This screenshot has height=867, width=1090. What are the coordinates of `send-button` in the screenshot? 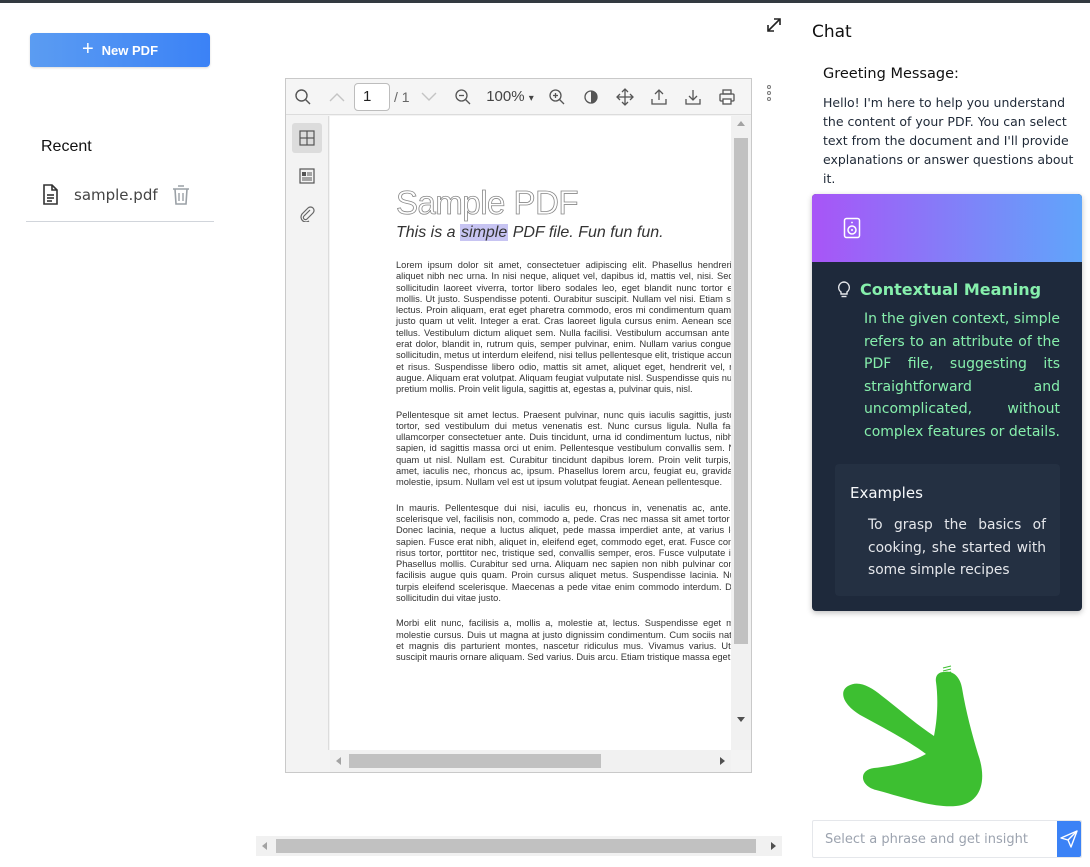 It's located at (1069, 839).